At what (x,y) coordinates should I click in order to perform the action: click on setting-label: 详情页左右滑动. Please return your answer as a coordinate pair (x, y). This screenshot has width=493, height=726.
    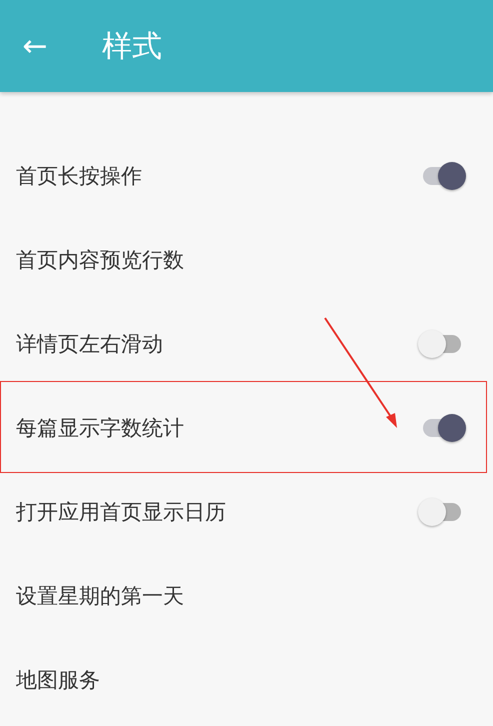
    Looking at the image, I should click on (89, 344).